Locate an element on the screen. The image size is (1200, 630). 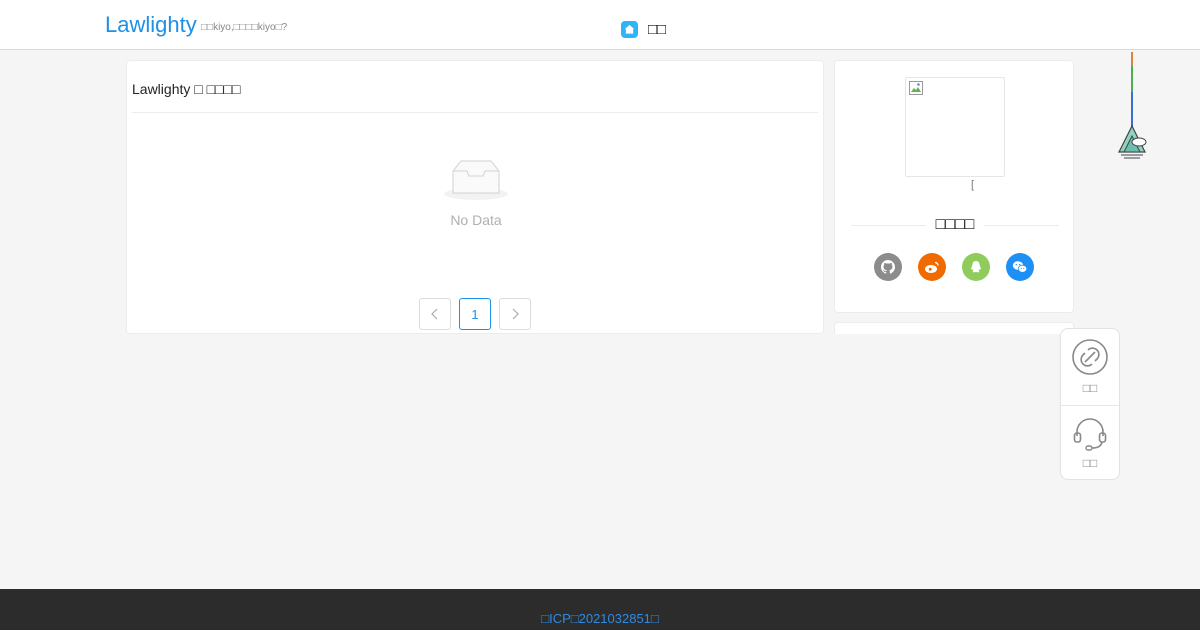
float-item-link: □□ is located at coordinates (1090, 366).